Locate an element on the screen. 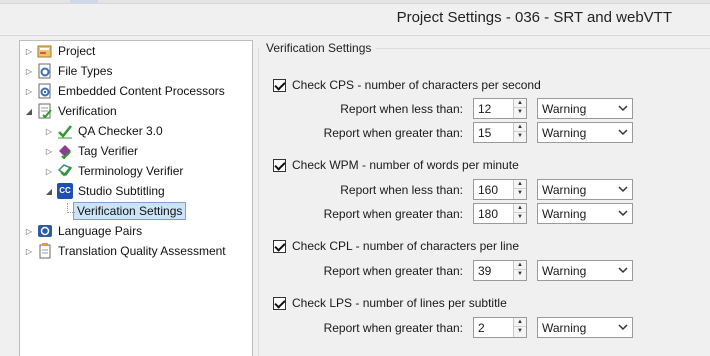 This screenshot has width=710, height=356. window-title: Project Settings - 036 - SRT and webVTT is located at coordinates (534, 17).